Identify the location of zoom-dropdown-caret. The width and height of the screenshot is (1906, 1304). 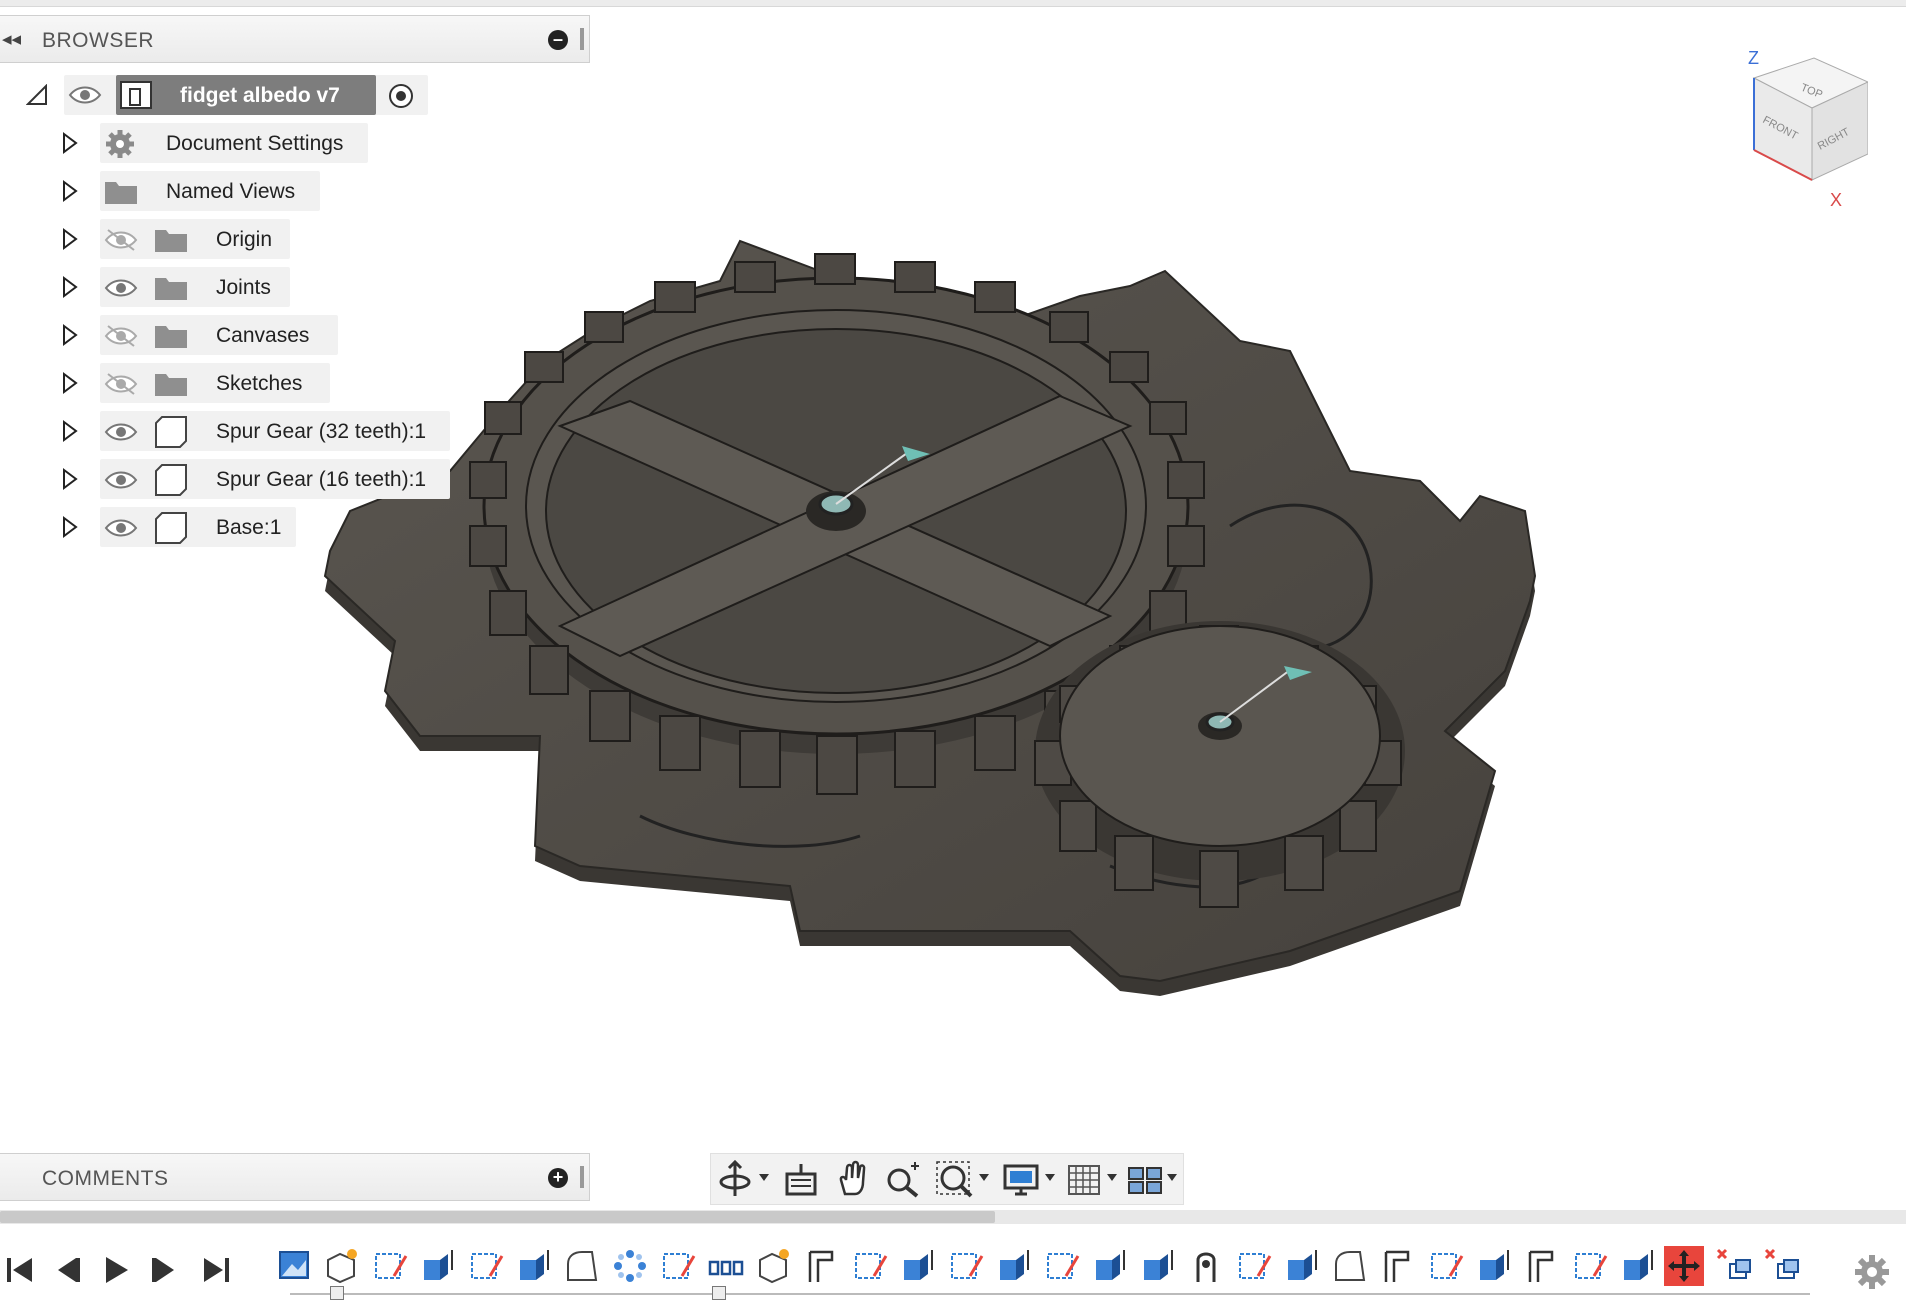
(984, 1177).